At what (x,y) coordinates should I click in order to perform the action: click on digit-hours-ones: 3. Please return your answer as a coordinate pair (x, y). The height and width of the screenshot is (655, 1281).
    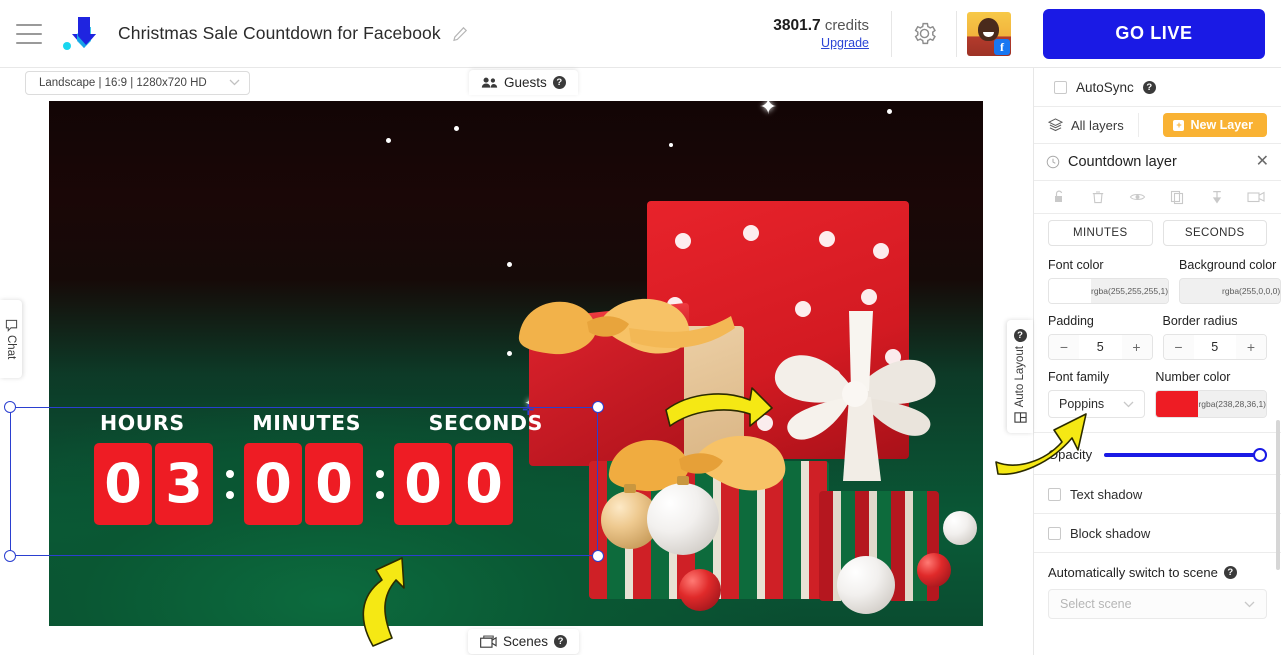
    Looking at the image, I should click on (184, 484).